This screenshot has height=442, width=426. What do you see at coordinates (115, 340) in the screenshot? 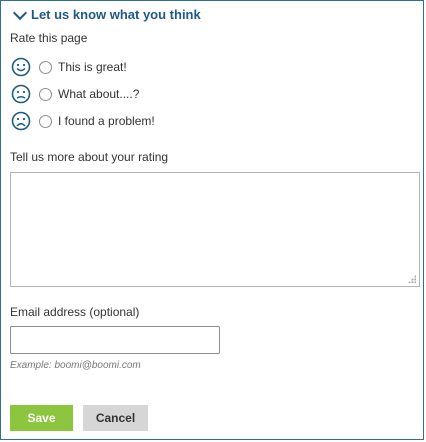
I see `email-field` at bounding box center [115, 340].